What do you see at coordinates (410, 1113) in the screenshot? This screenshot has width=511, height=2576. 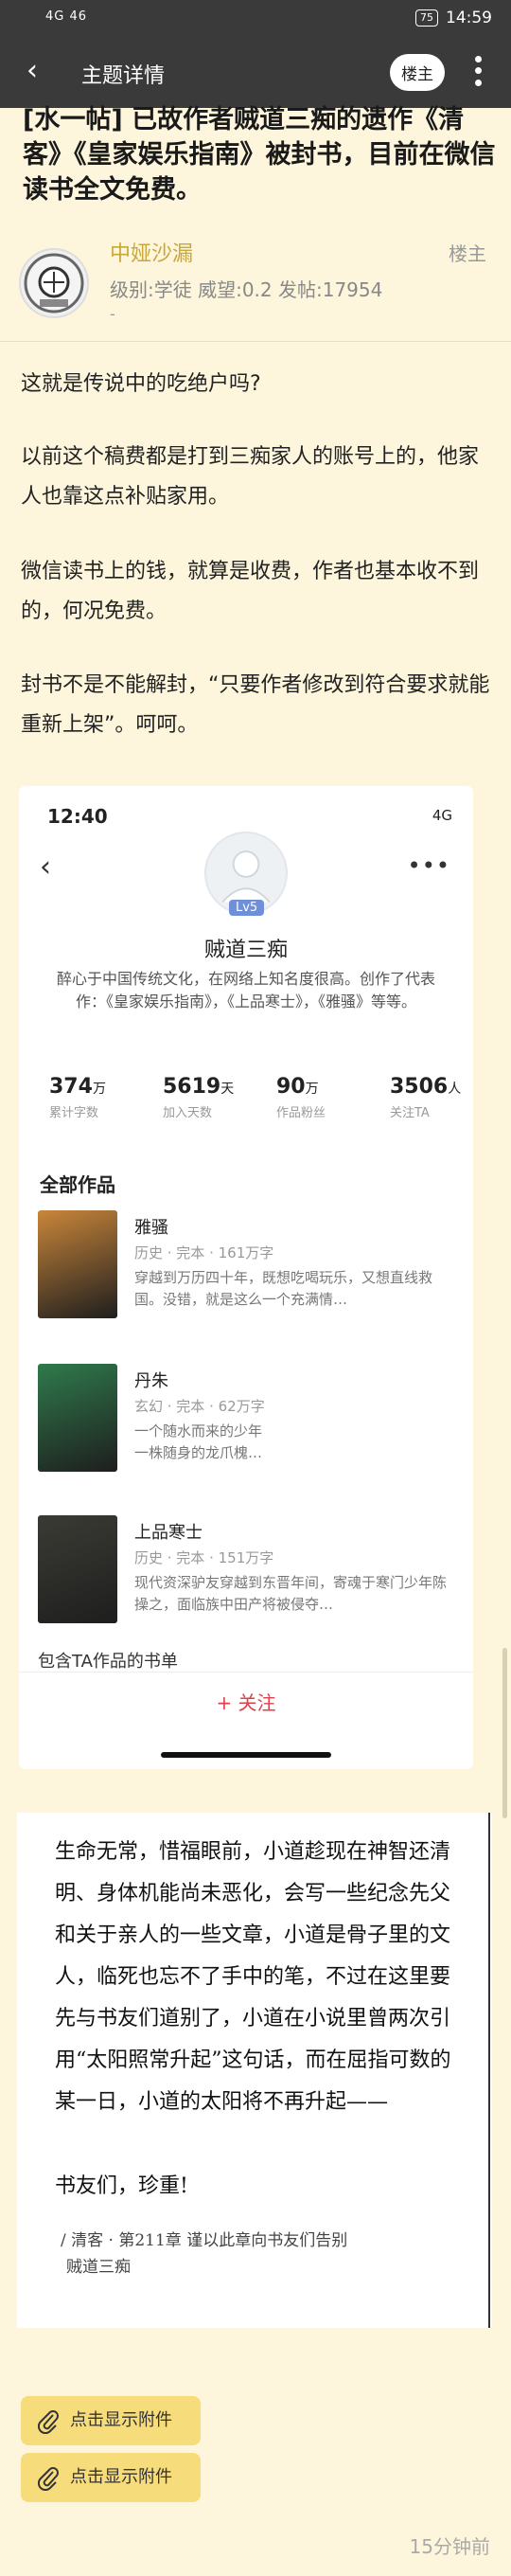 I see `stat-label: 关注TA` at bounding box center [410, 1113].